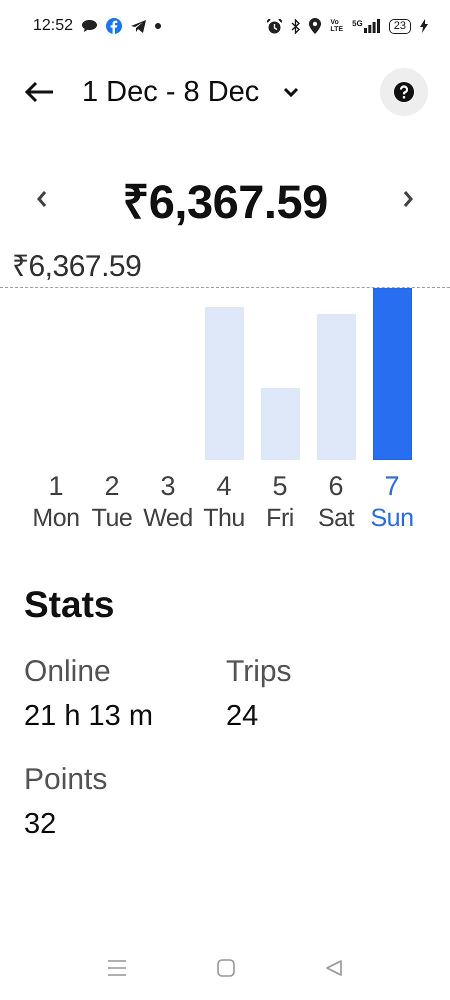 The image size is (450, 1000). Describe the element at coordinates (56, 518) in the screenshot. I see `weekday-label: Mon` at that location.